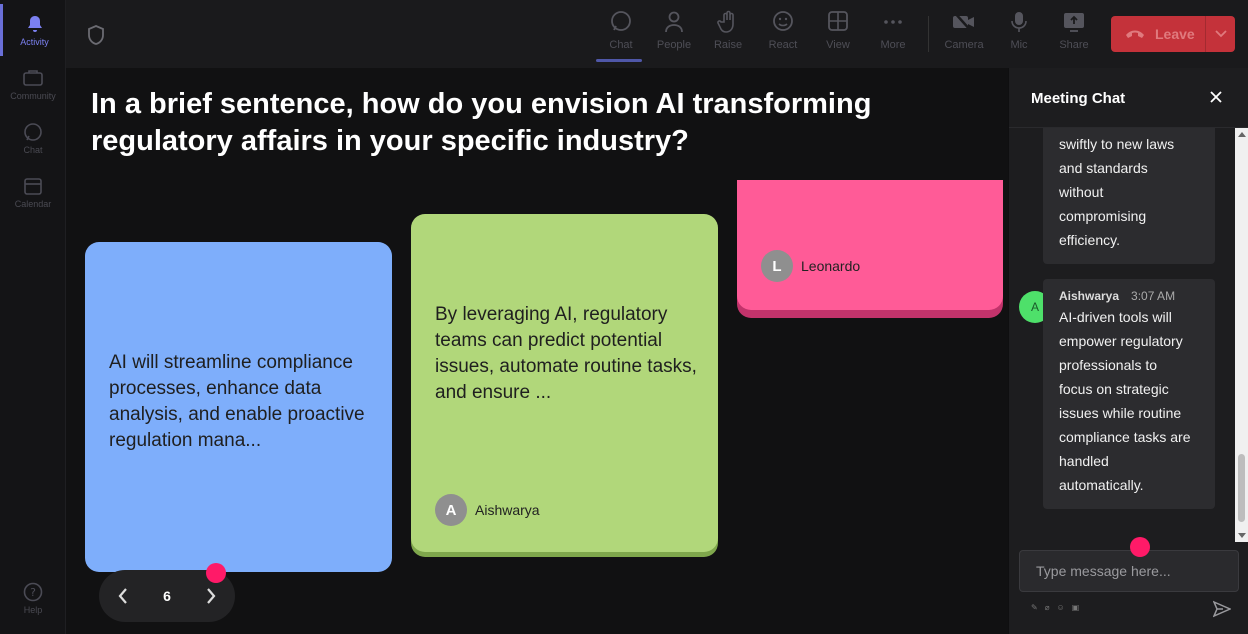  I want to click on mic-icon, so click(1019, 22).